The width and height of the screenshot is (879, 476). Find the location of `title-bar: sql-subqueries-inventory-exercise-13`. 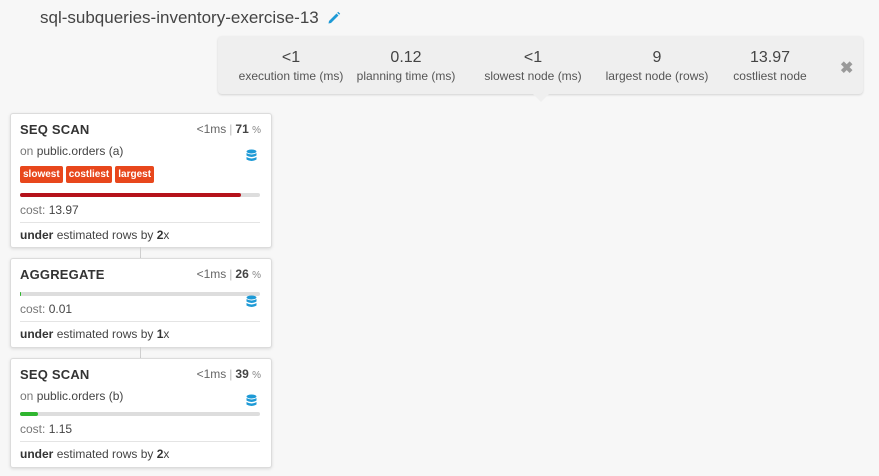

title-bar: sql-subqueries-inventory-exercise-13 is located at coordinates (190, 18).